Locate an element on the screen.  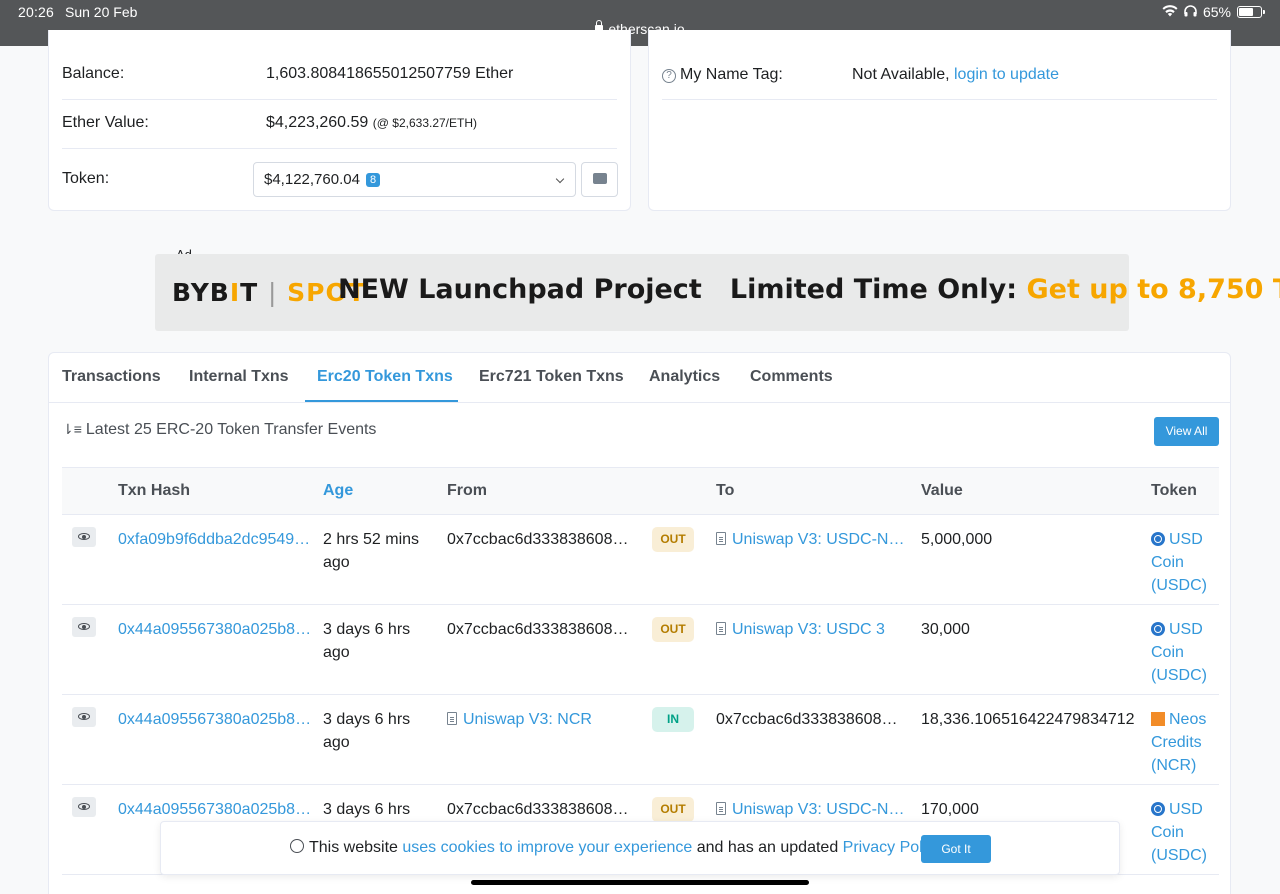
value: 18,336.106516422479834712 is located at coordinates (1028, 719).